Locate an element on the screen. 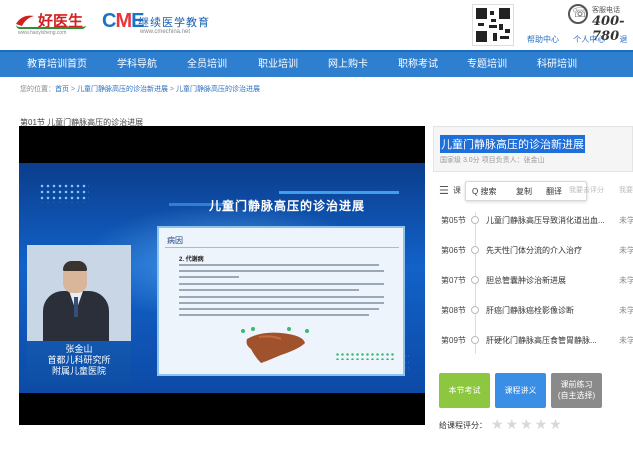  lesson-item: 第09节 肝硬化门静脉高压食管胃静脉... 未学 is located at coordinates (533, 341).